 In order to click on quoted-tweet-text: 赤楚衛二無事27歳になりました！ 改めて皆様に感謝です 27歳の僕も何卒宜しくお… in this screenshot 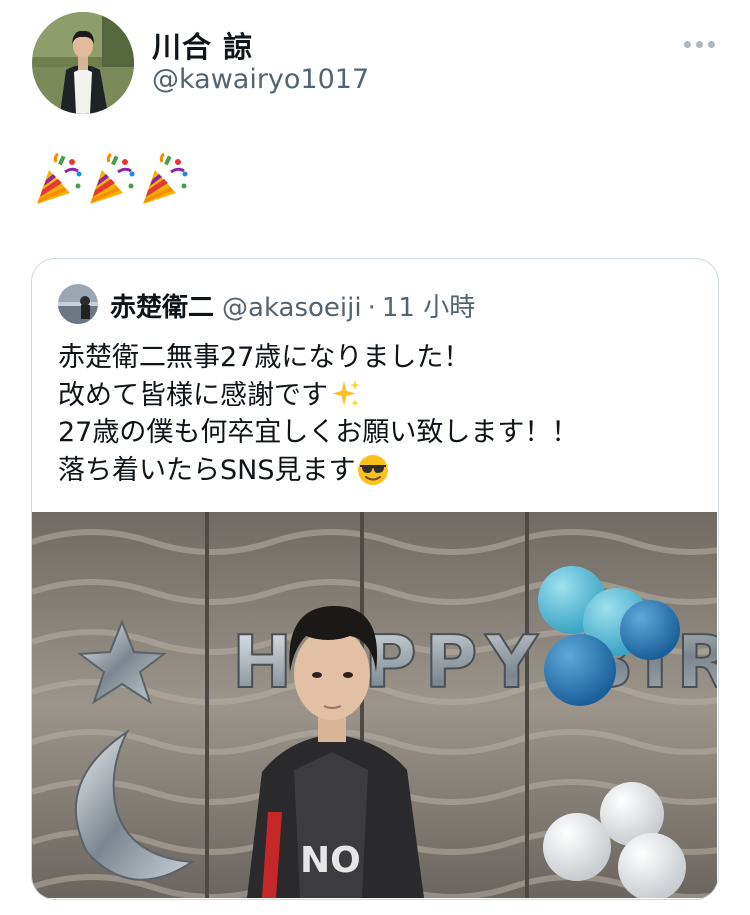, I will do `click(378, 414)`.